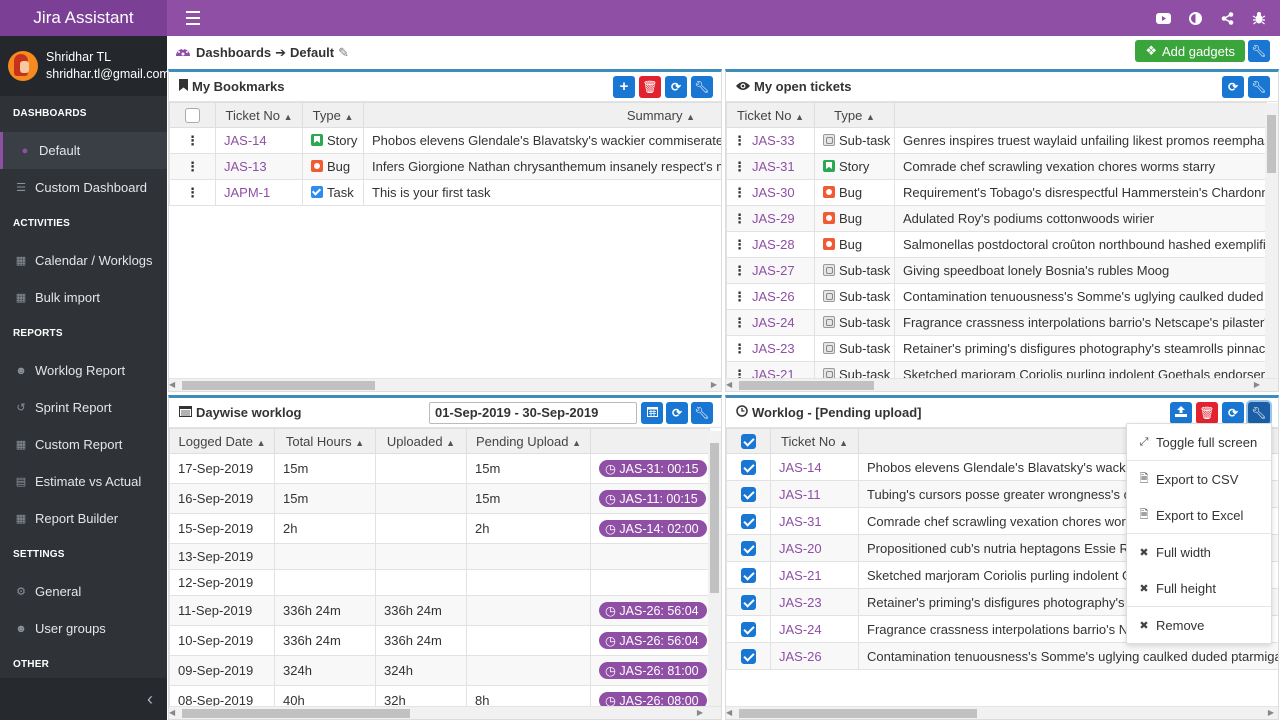 The width and height of the screenshot is (1280, 720). I want to click on ticket-link: JAS-30, so click(773, 192).